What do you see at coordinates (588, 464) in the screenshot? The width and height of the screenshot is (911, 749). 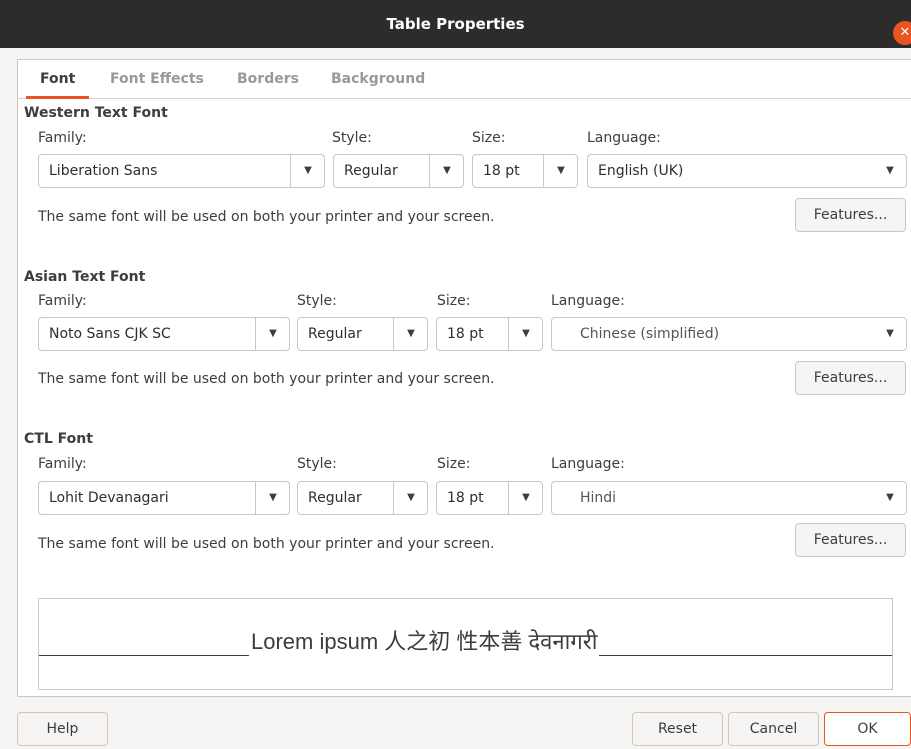 I see `ctl-language-label: Language:` at bounding box center [588, 464].